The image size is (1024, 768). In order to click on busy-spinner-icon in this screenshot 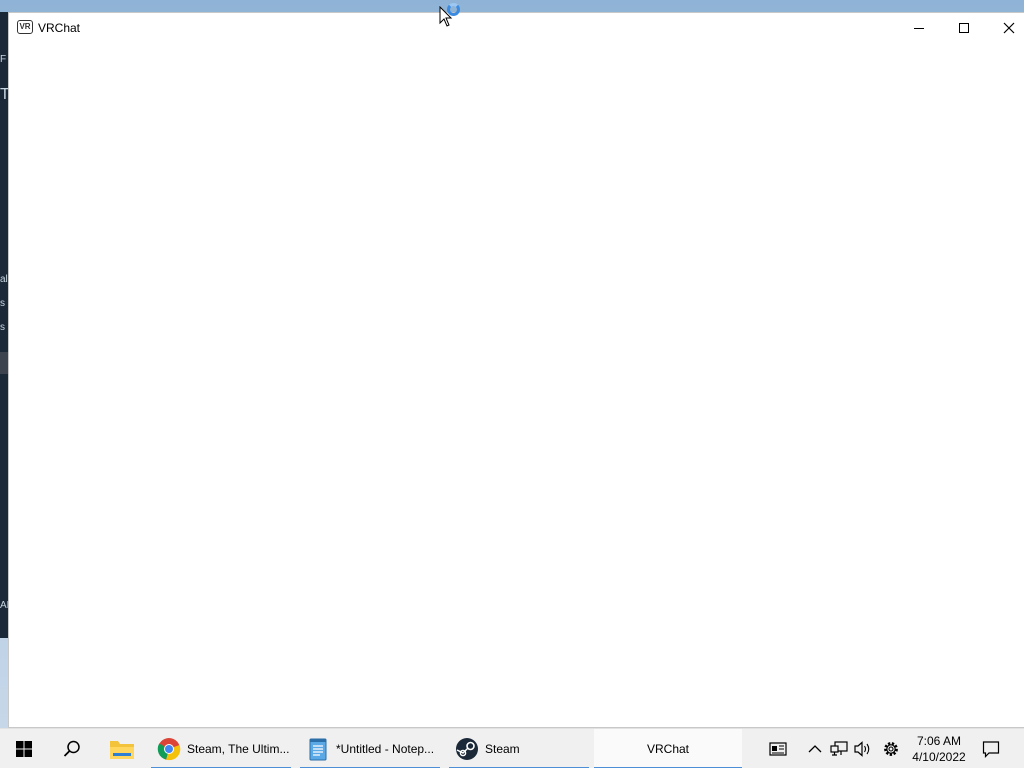, I will do `click(453, 9)`.